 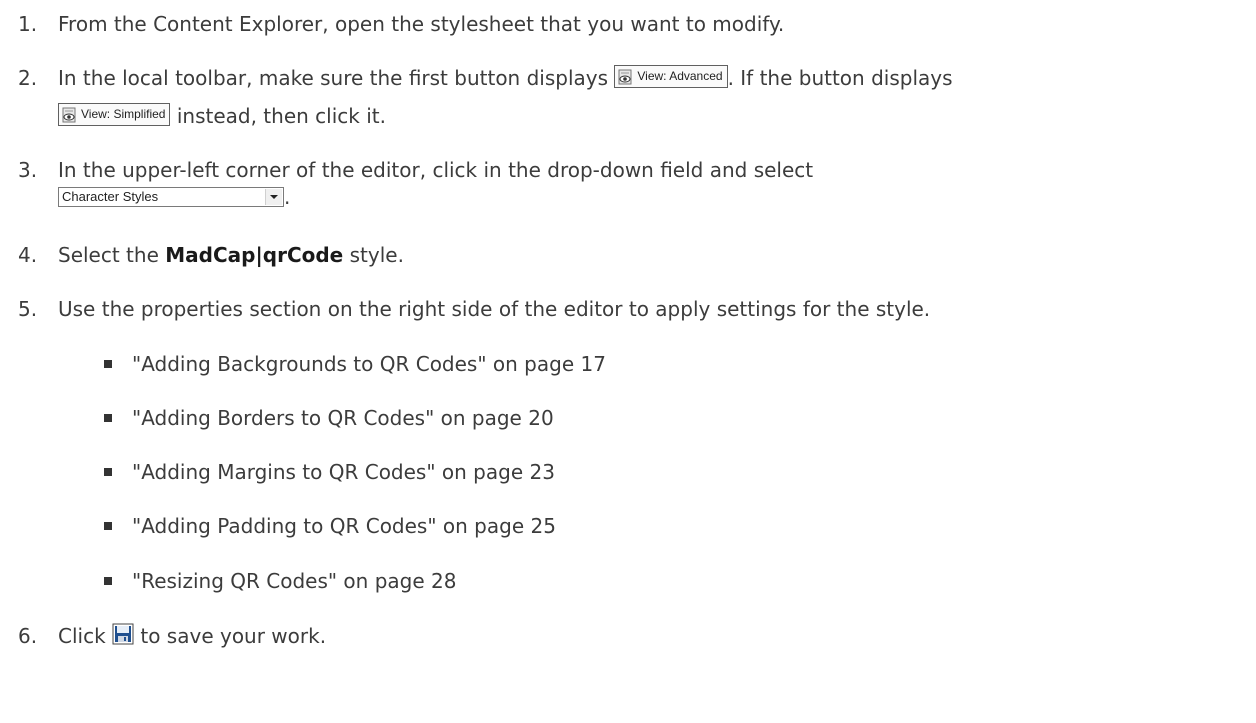 What do you see at coordinates (294, 581) in the screenshot?
I see `cross-reference-link: "Resizing QR Codes" on page 28` at bounding box center [294, 581].